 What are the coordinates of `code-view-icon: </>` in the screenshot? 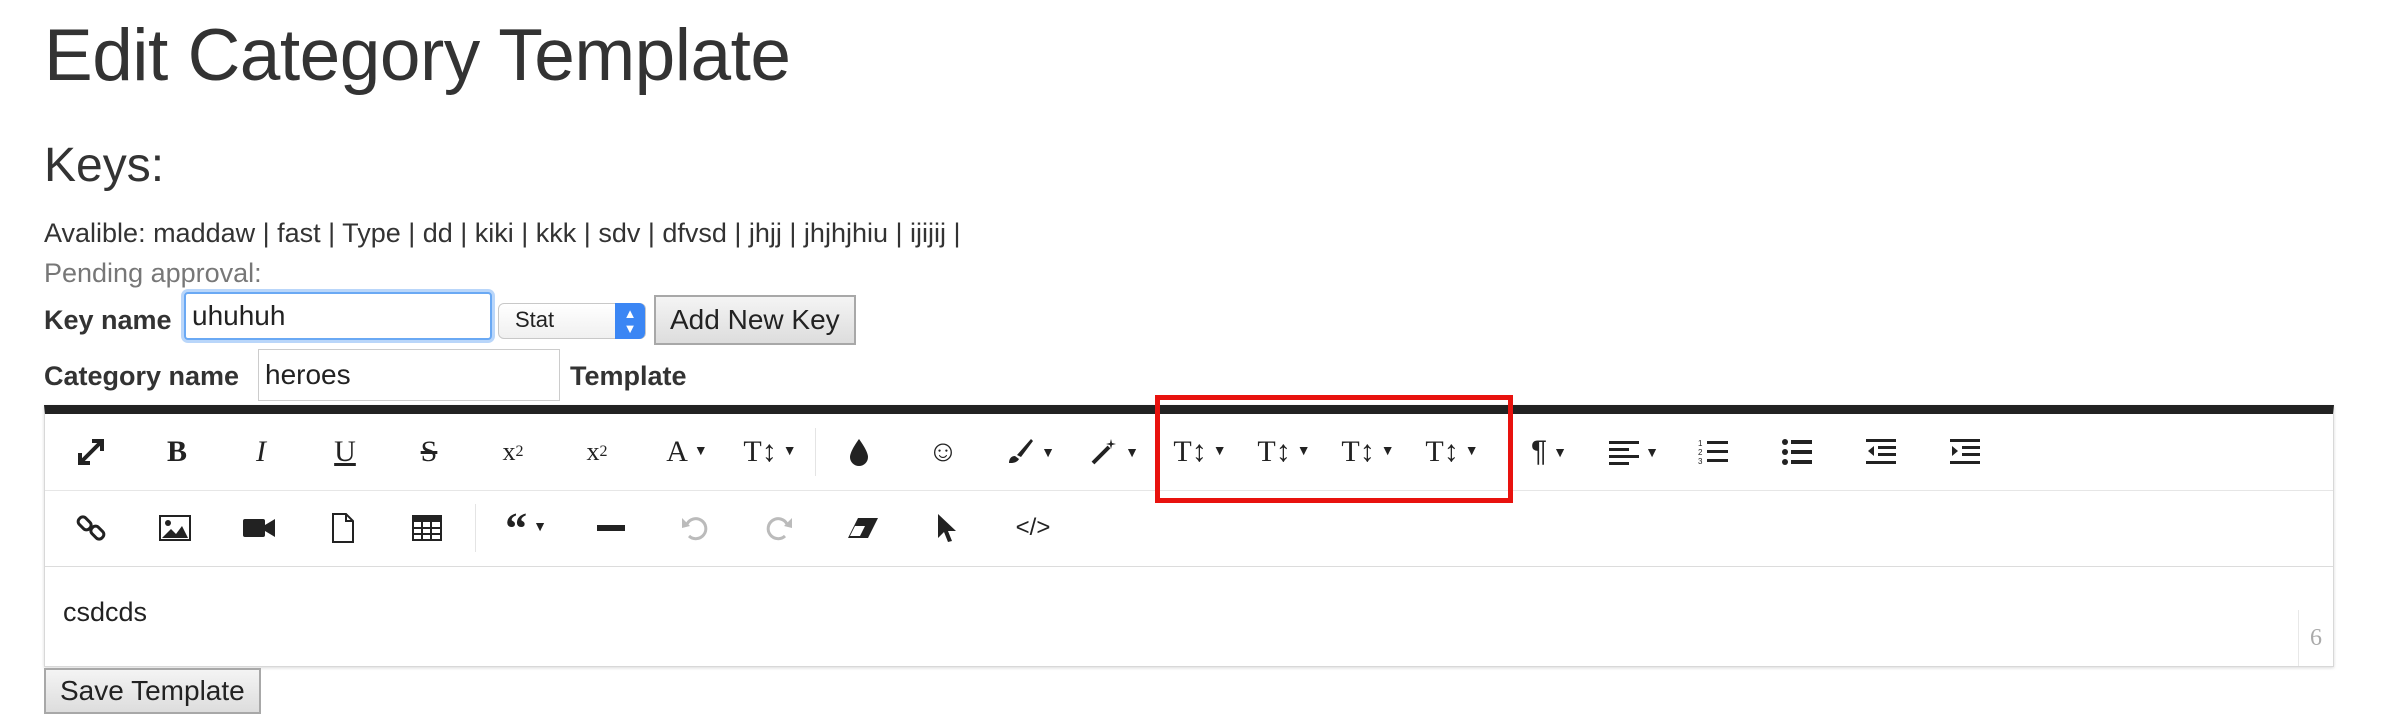 It's located at (1033, 528).